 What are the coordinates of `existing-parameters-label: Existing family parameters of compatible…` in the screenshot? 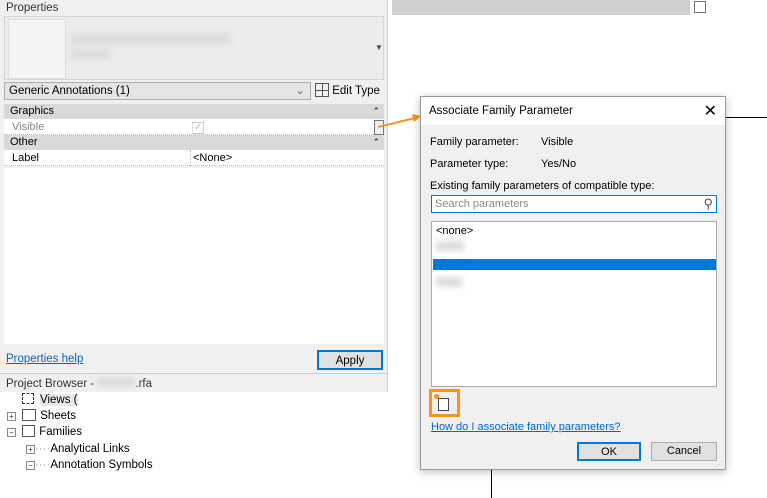 It's located at (542, 186).